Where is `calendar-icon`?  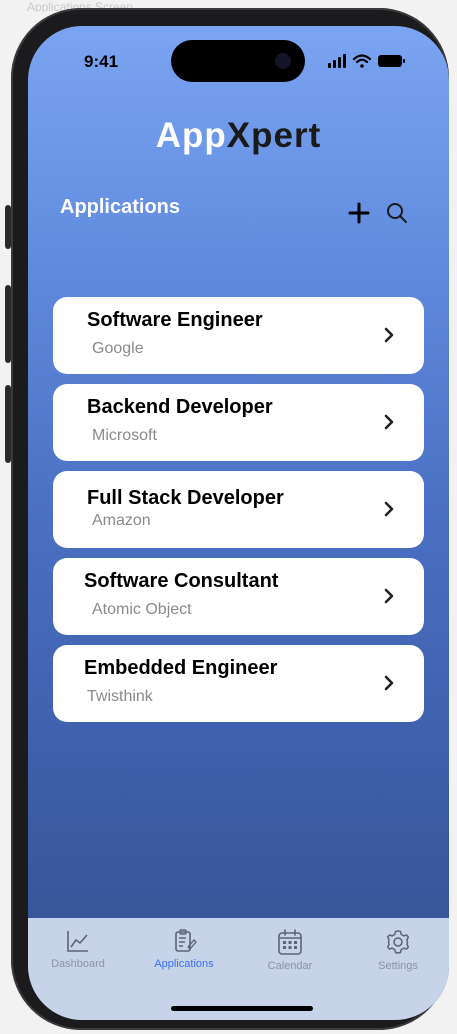
calendar-icon is located at coordinates (290, 942).